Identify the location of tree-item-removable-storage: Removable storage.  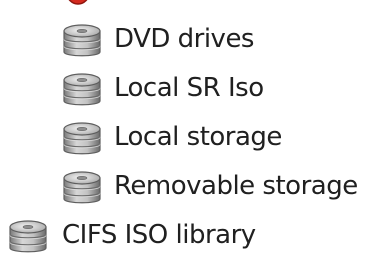
(221, 187).